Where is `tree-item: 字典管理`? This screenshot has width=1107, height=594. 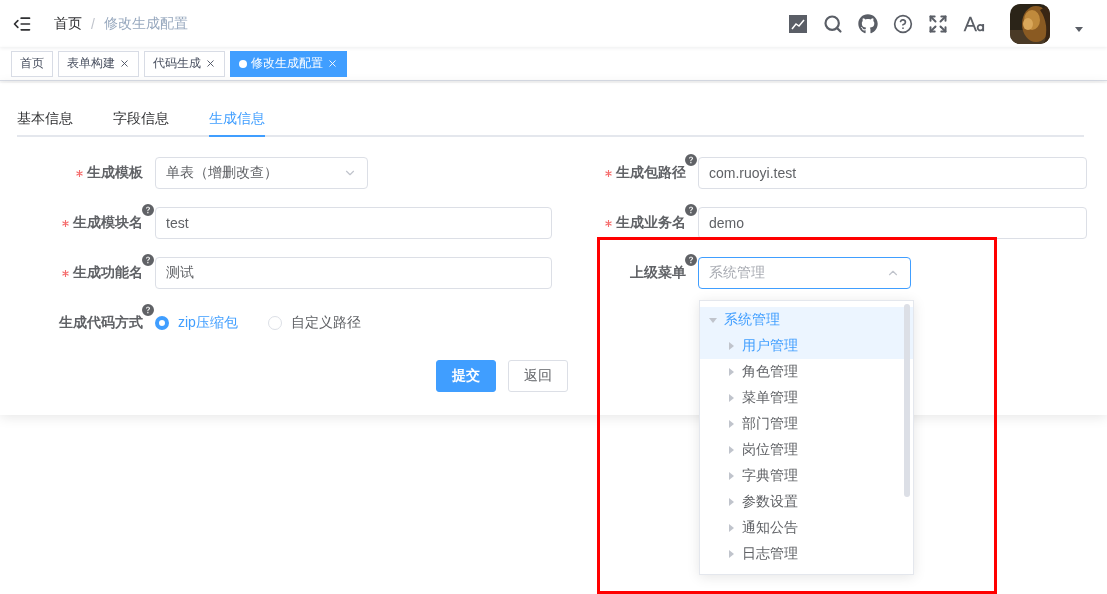
tree-item: 字典管理 is located at coordinates (806, 476).